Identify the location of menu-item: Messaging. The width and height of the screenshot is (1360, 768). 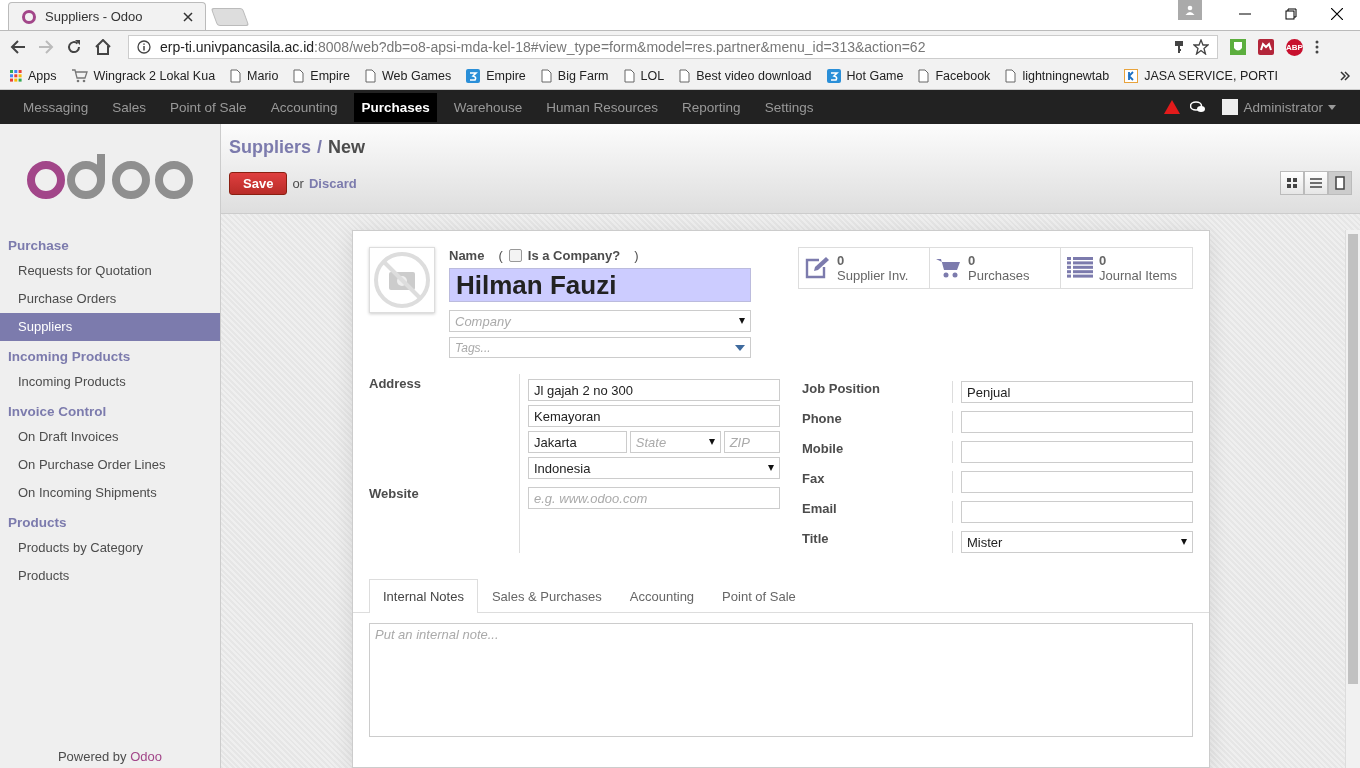
(56, 107).